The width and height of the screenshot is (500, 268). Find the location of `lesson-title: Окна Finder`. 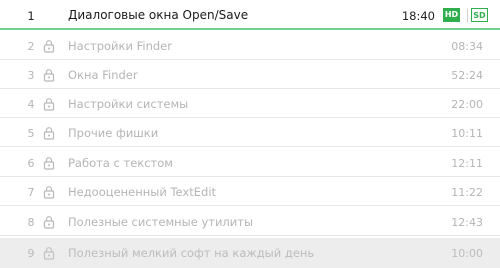

lesson-title: Окна Finder is located at coordinates (103, 75).